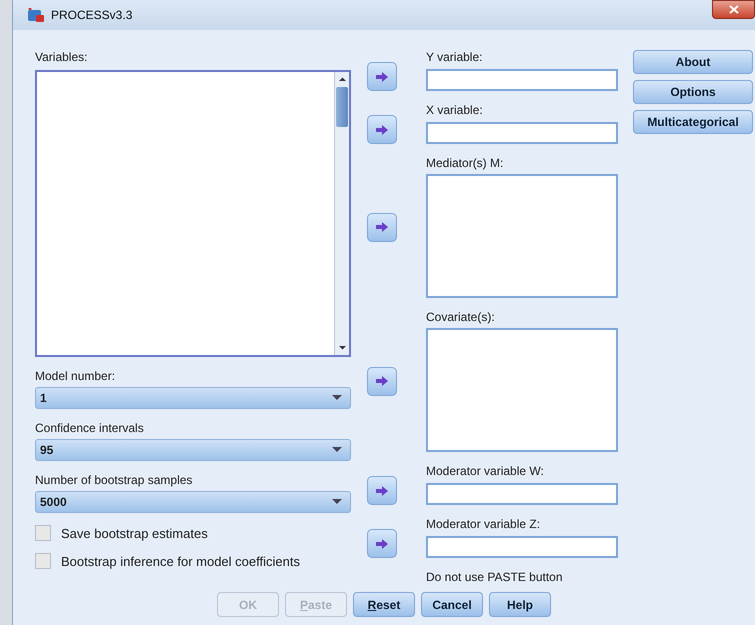 This screenshot has width=755, height=625. What do you see at coordinates (47, 450) in the screenshot?
I see `dropdown-value: 95` at bounding box center [47, 450].